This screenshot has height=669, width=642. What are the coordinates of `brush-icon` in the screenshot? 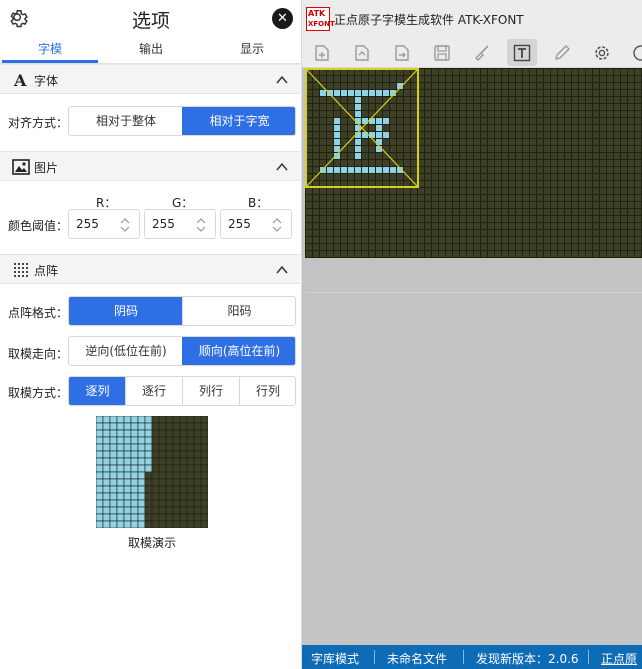 It's located at (482, 53).